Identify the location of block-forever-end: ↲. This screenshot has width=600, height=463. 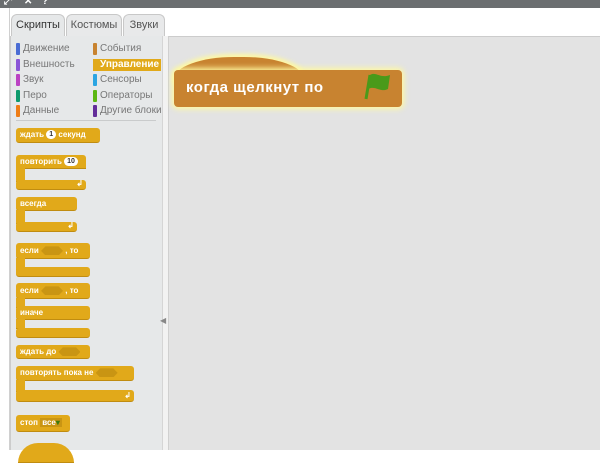
(46, 226).